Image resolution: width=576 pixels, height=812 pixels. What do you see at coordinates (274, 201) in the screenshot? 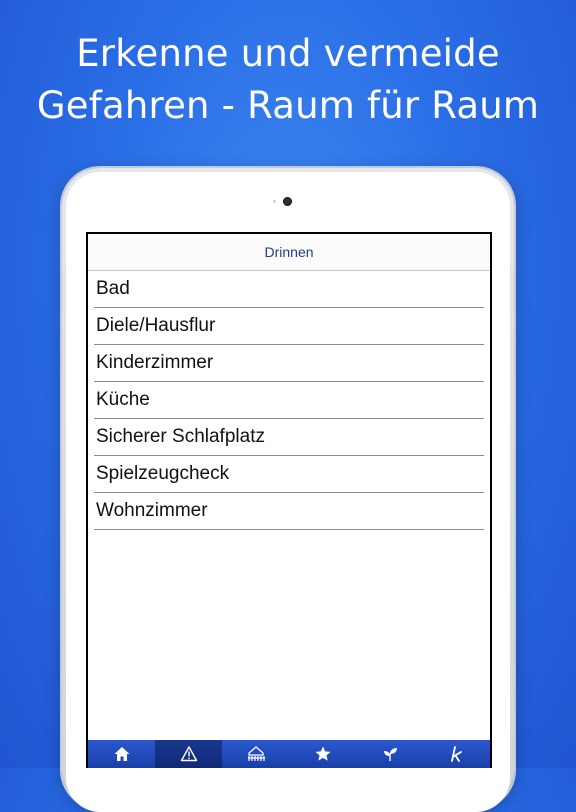
I see `proximity-sensor` at bounding box center [274, 201].